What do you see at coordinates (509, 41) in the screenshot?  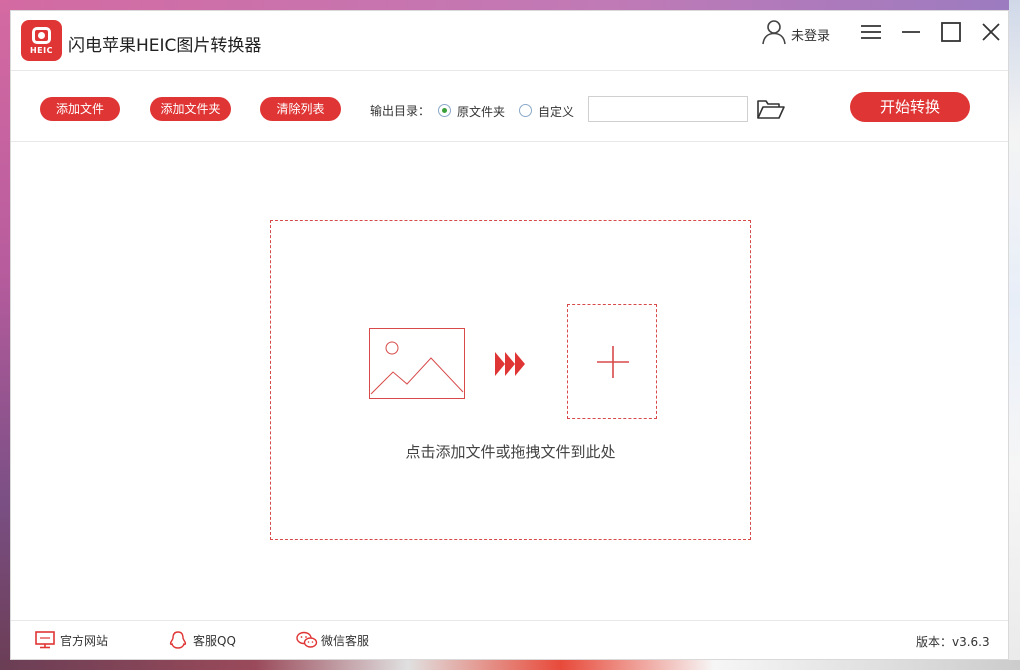 I see `title-bar: HEIC 闪电苹果HEIC图片转换器 未登录` at bounding box center [509, 41].